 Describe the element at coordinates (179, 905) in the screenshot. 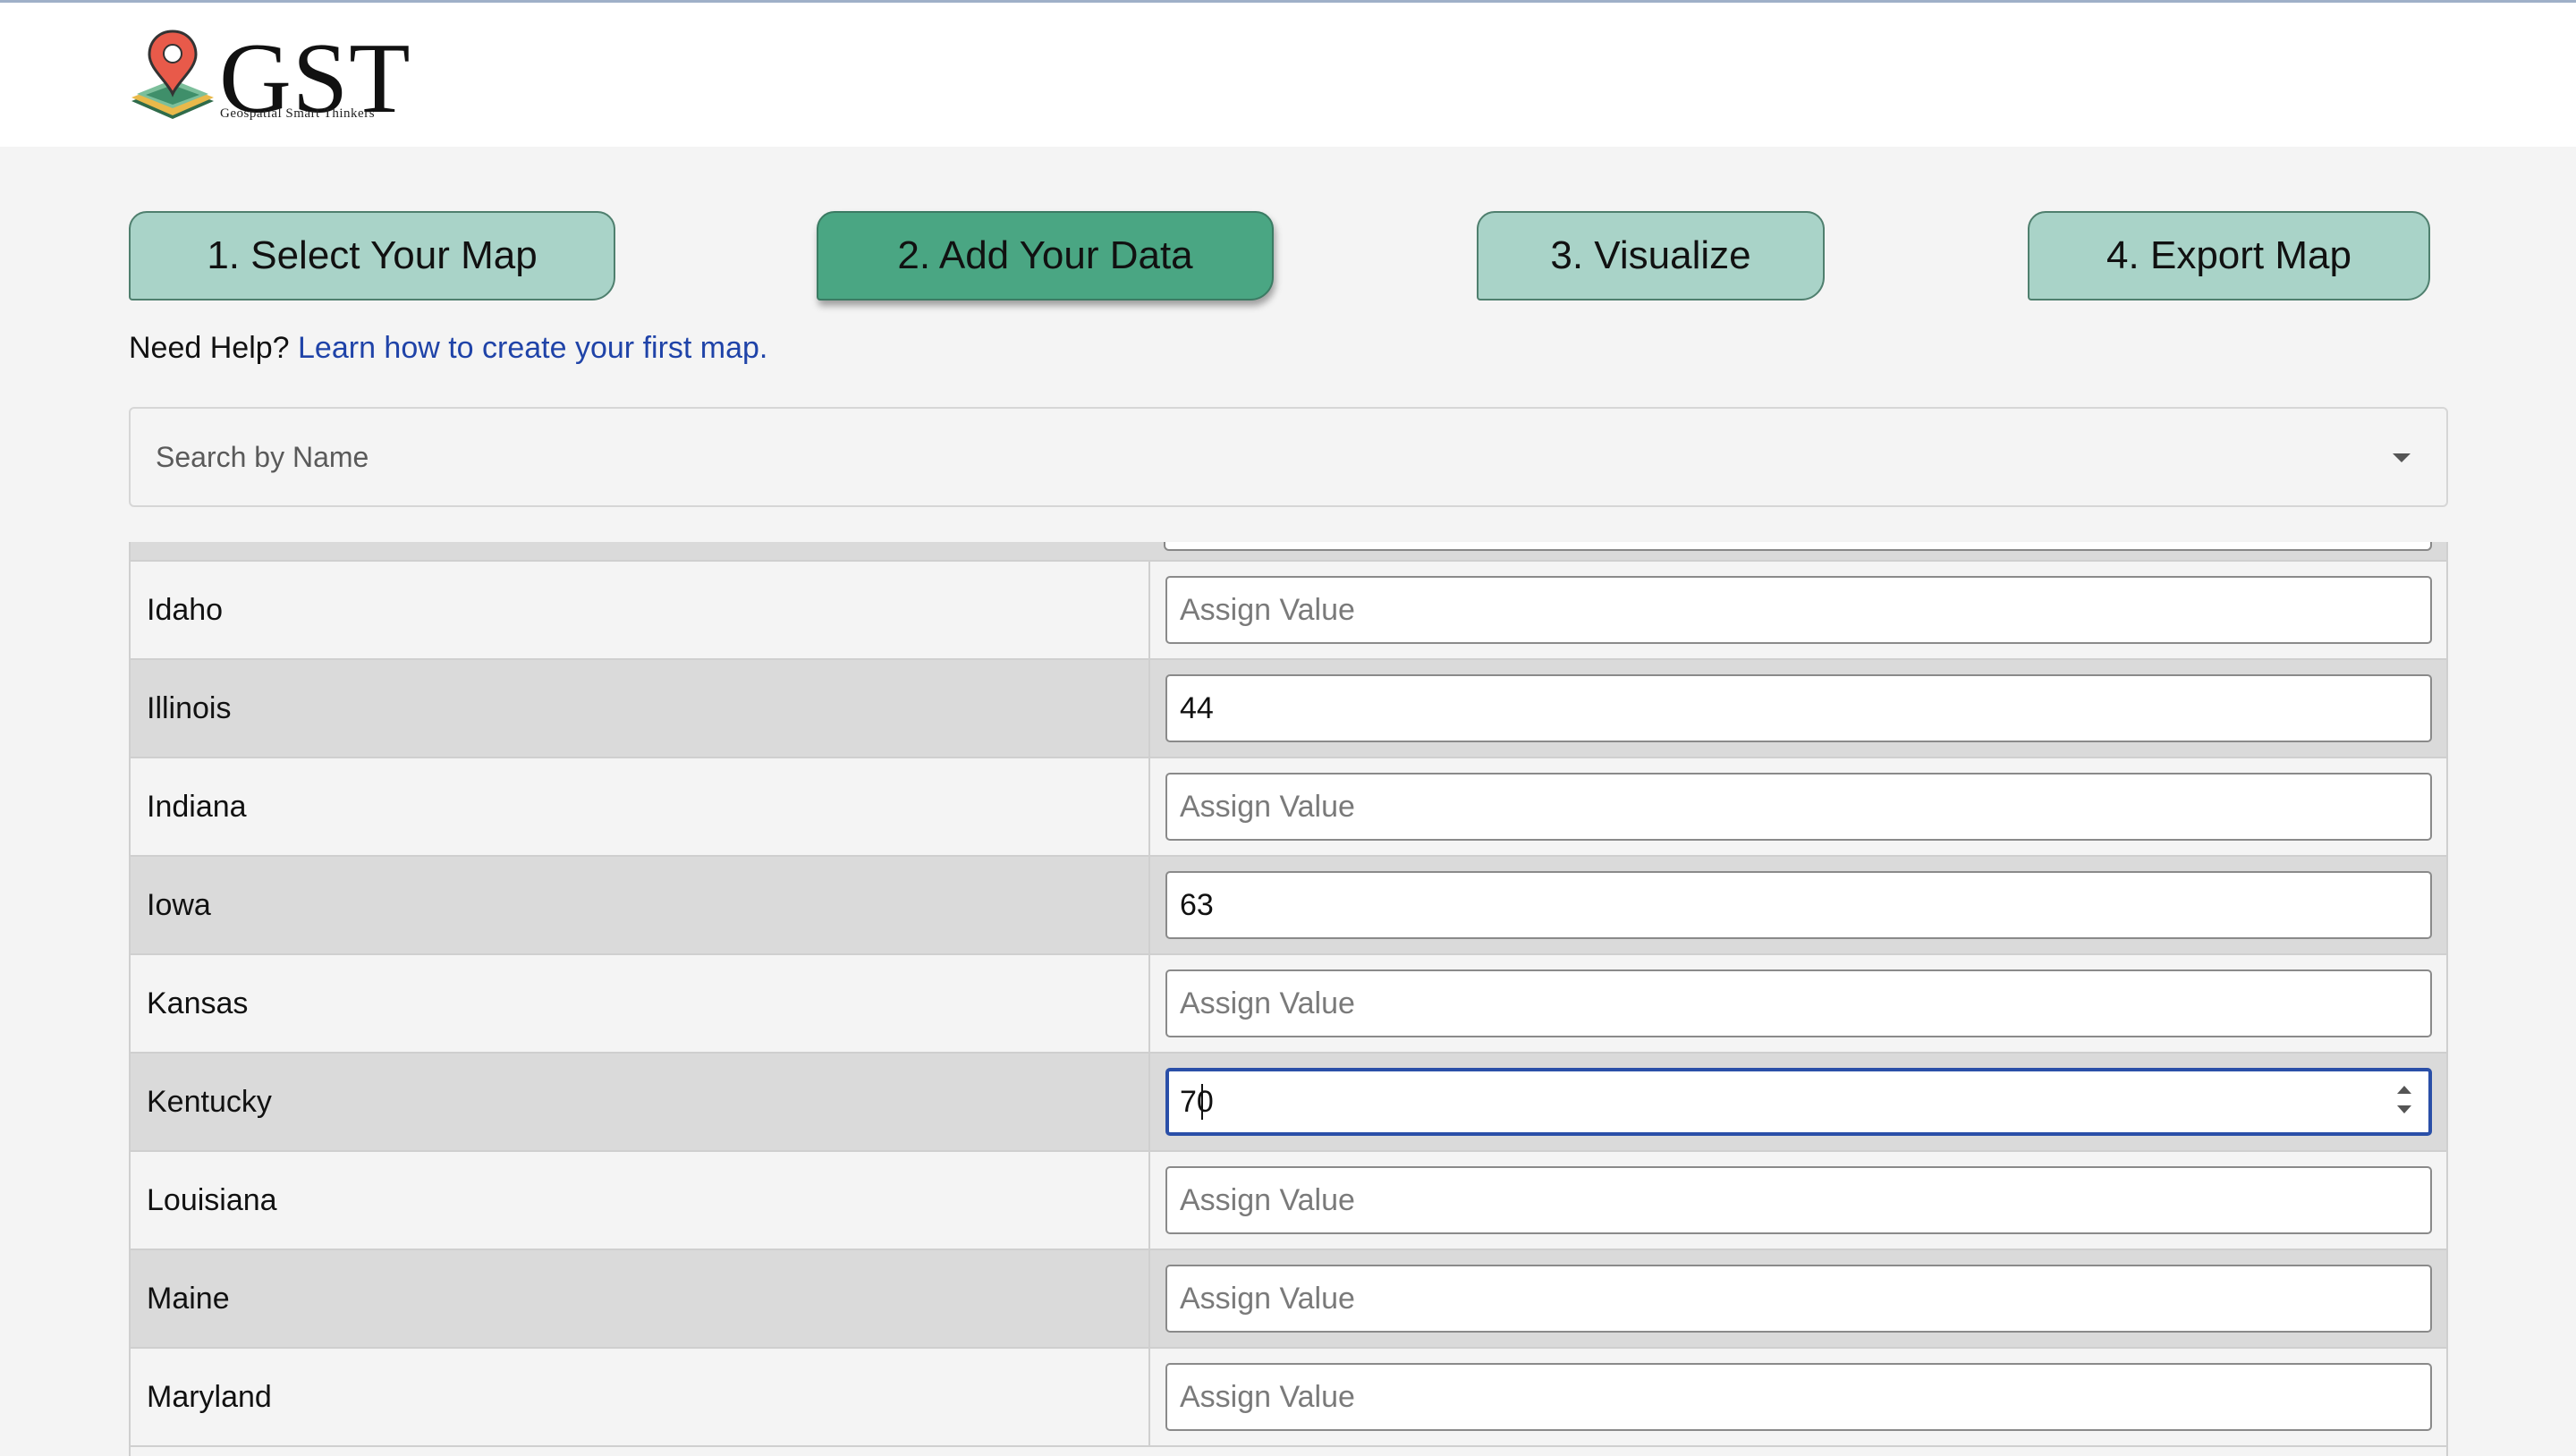

I see `state-name: Iowa` at that location.